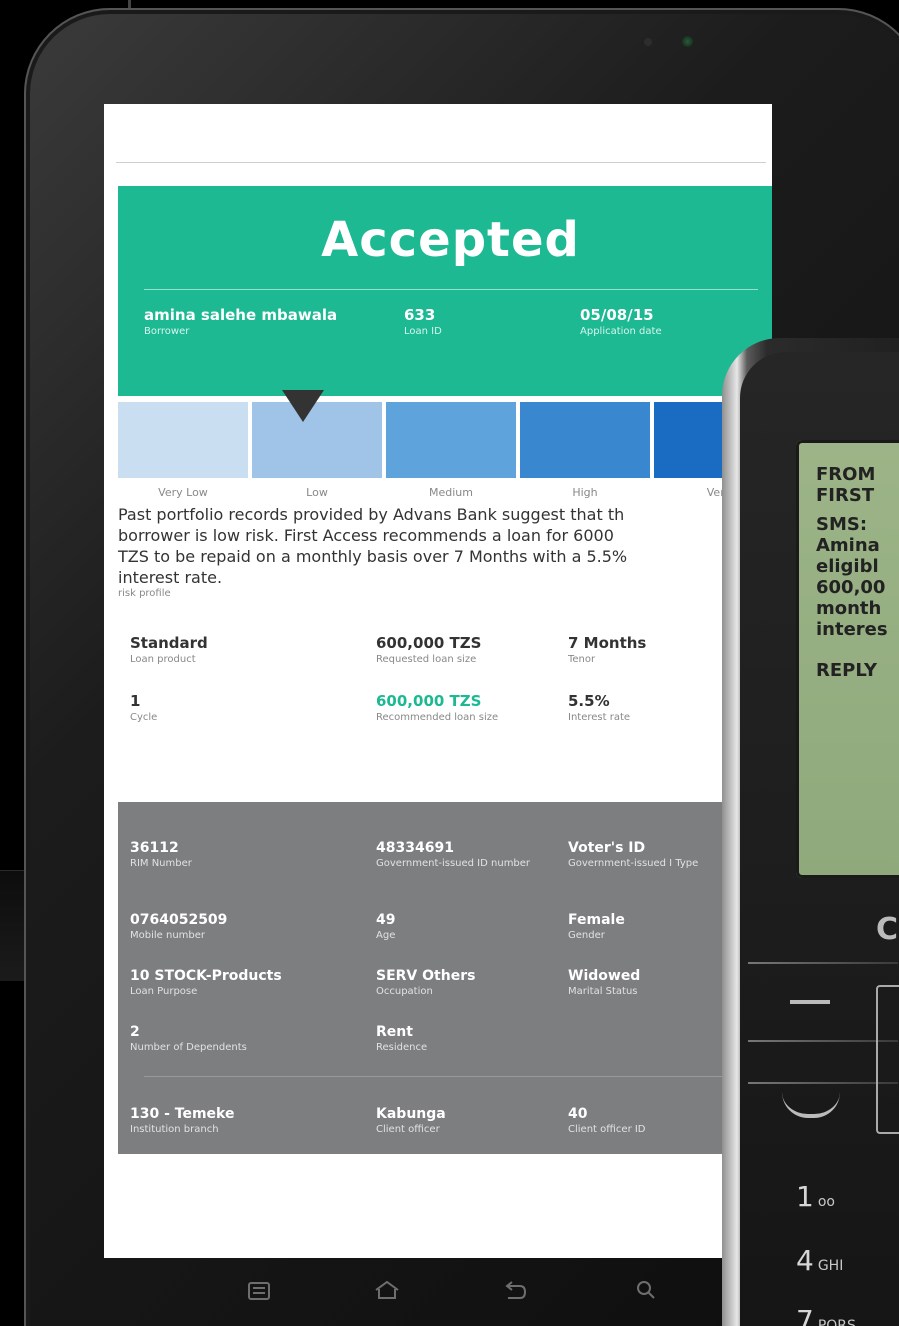 Image resolution: width=899 pixels, height=1326 pixels. What do you see at coordinates (516, 1292) in the screenshot?
I see `back-icon` at bounding box center [516, 1292].